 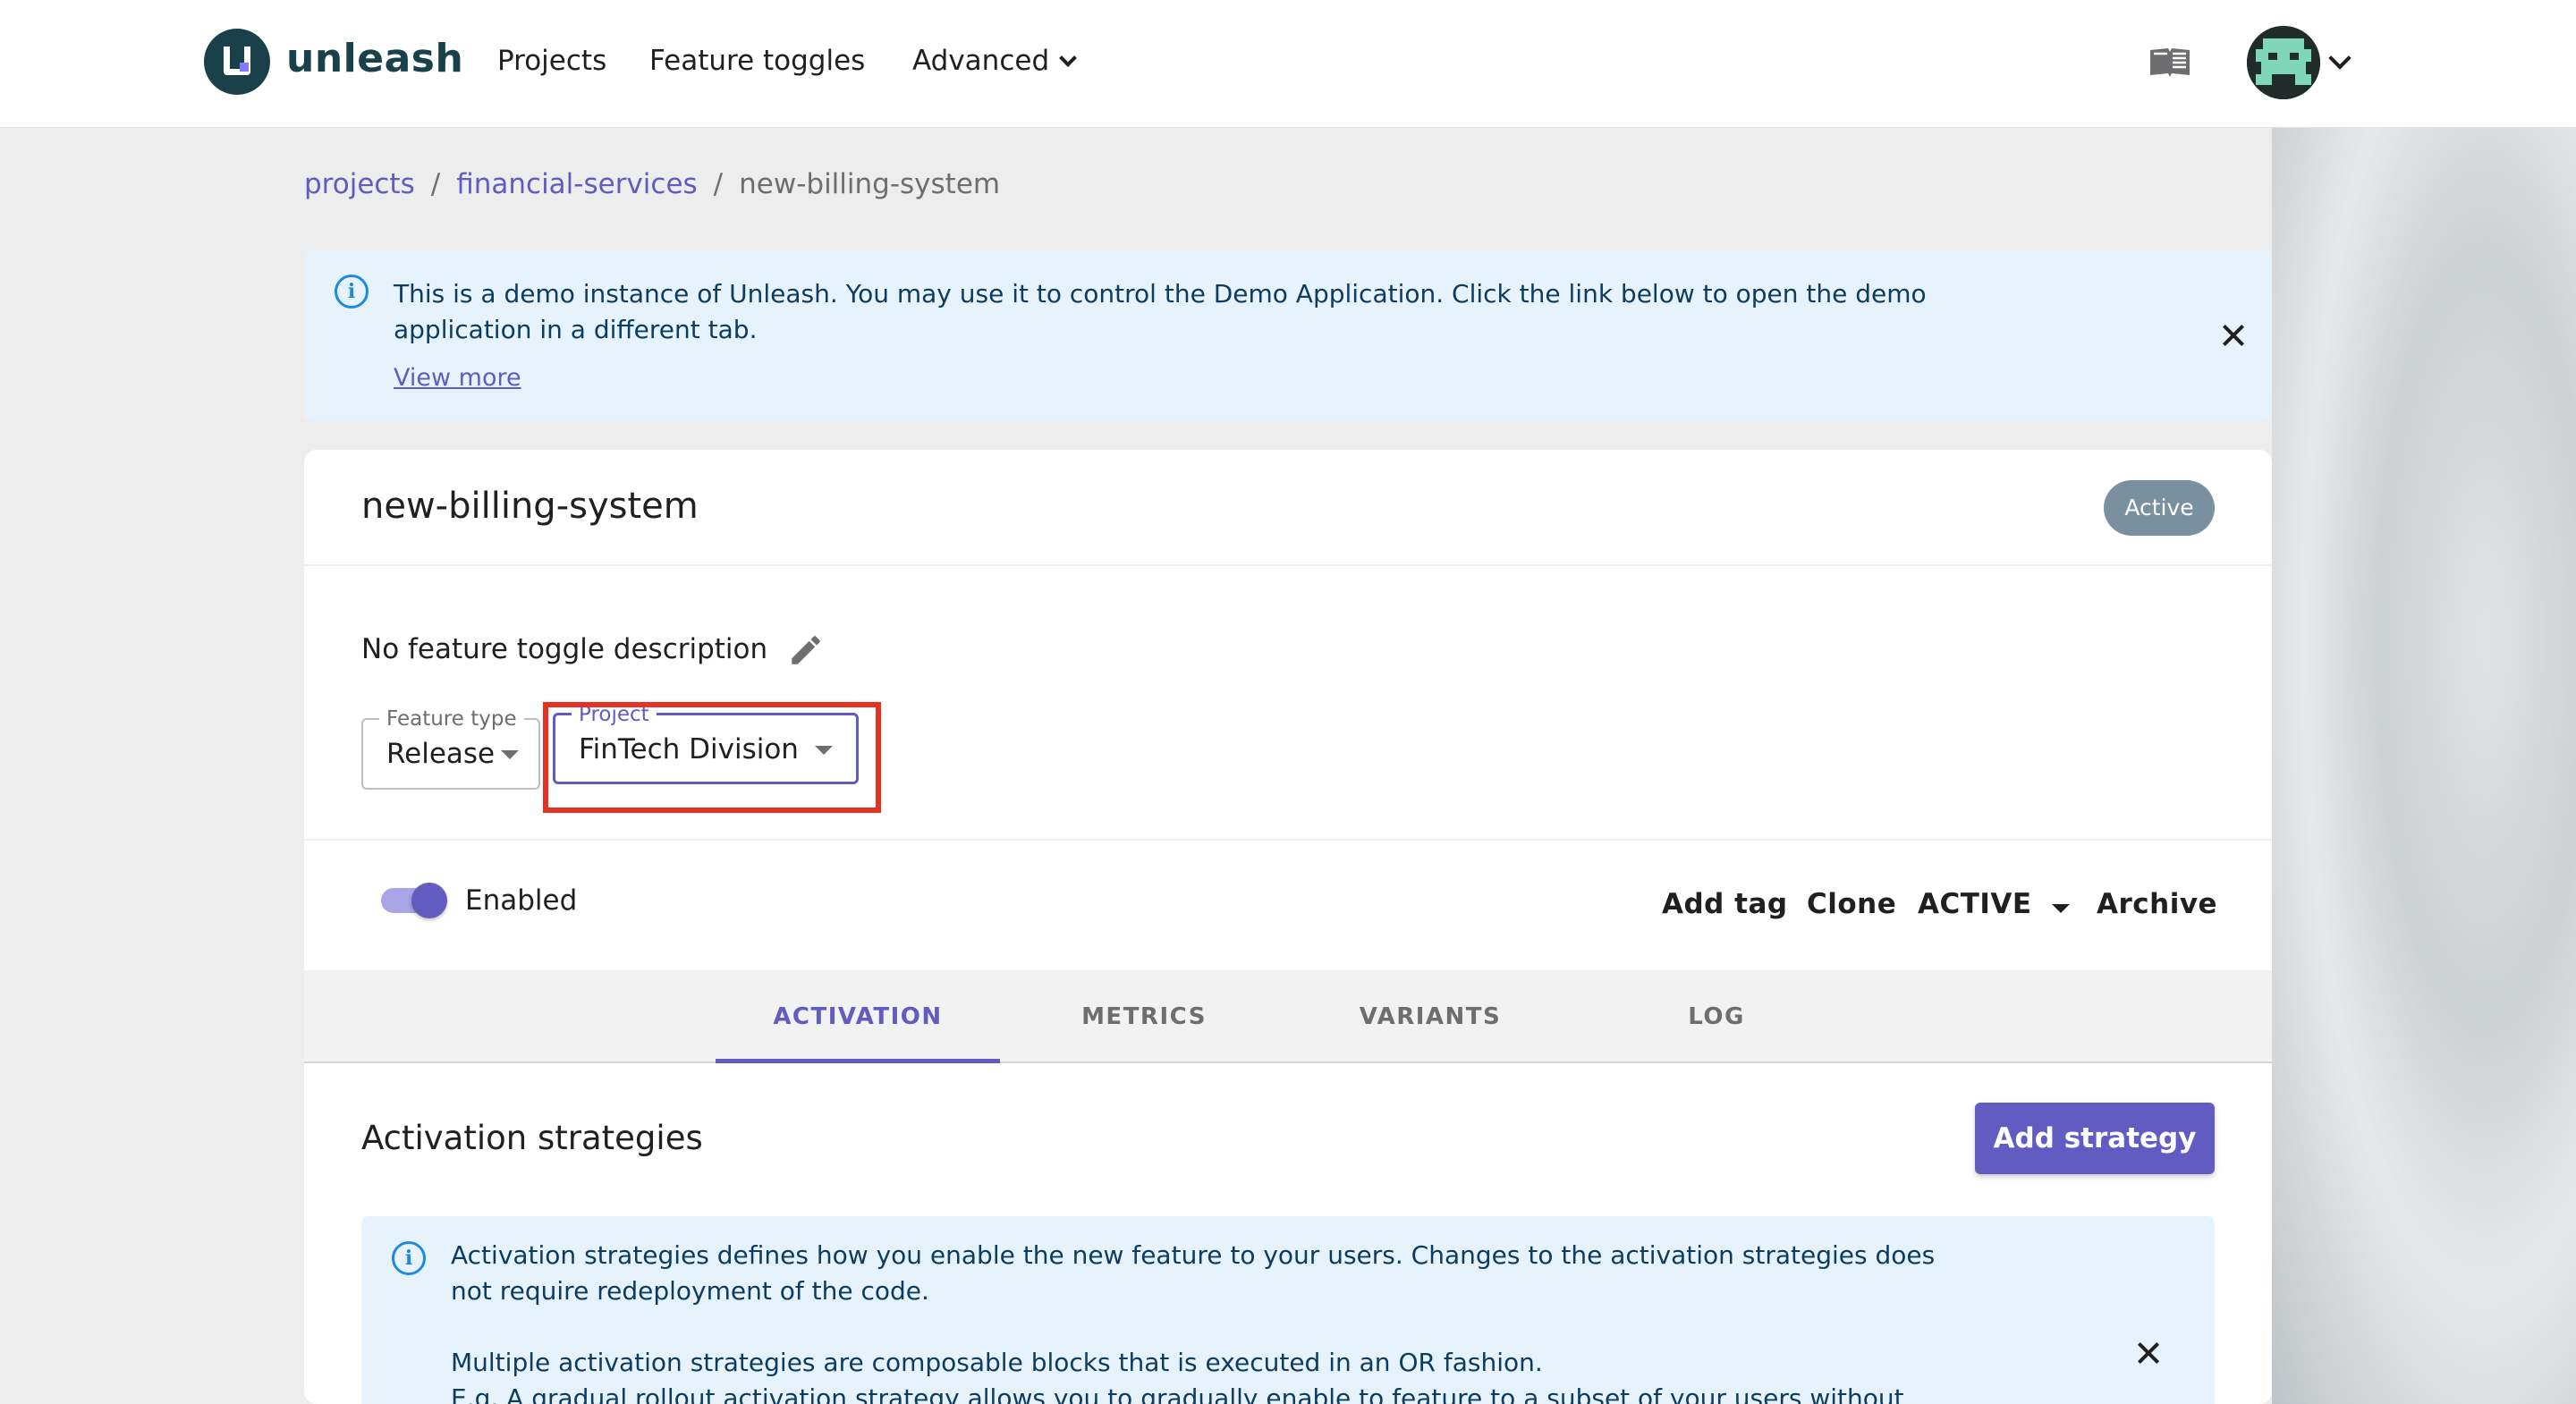 I want to click on user-avatar, so click(x=2283, y=62).